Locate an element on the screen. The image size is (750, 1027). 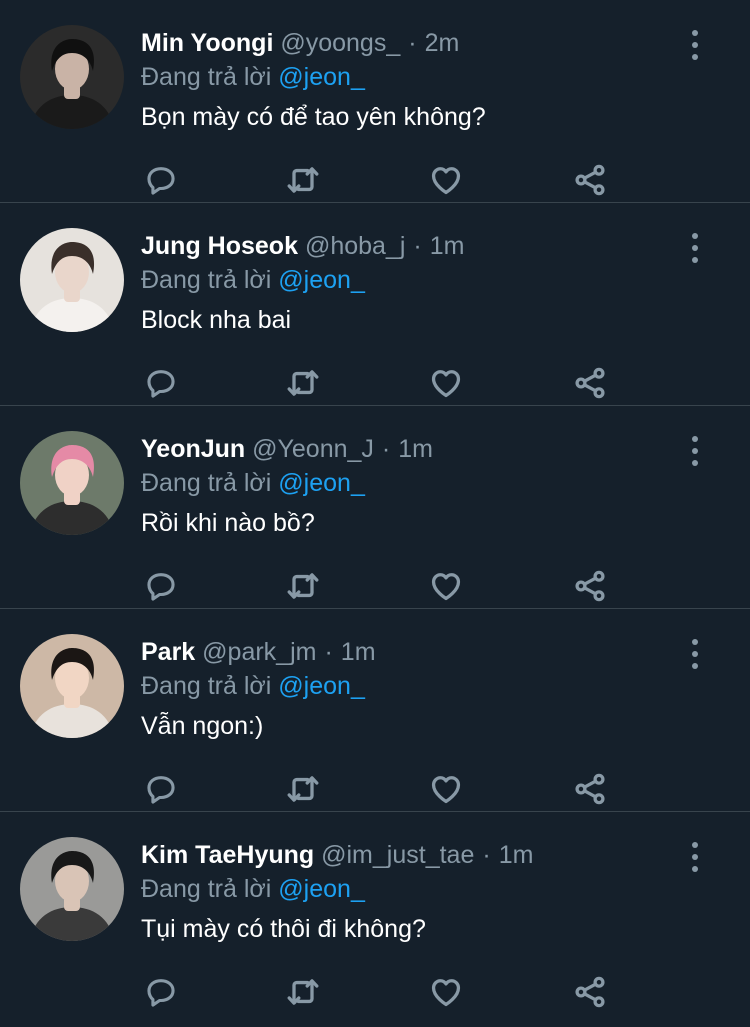
author-name: Min Yoongi is located at coordinates (207, 43).